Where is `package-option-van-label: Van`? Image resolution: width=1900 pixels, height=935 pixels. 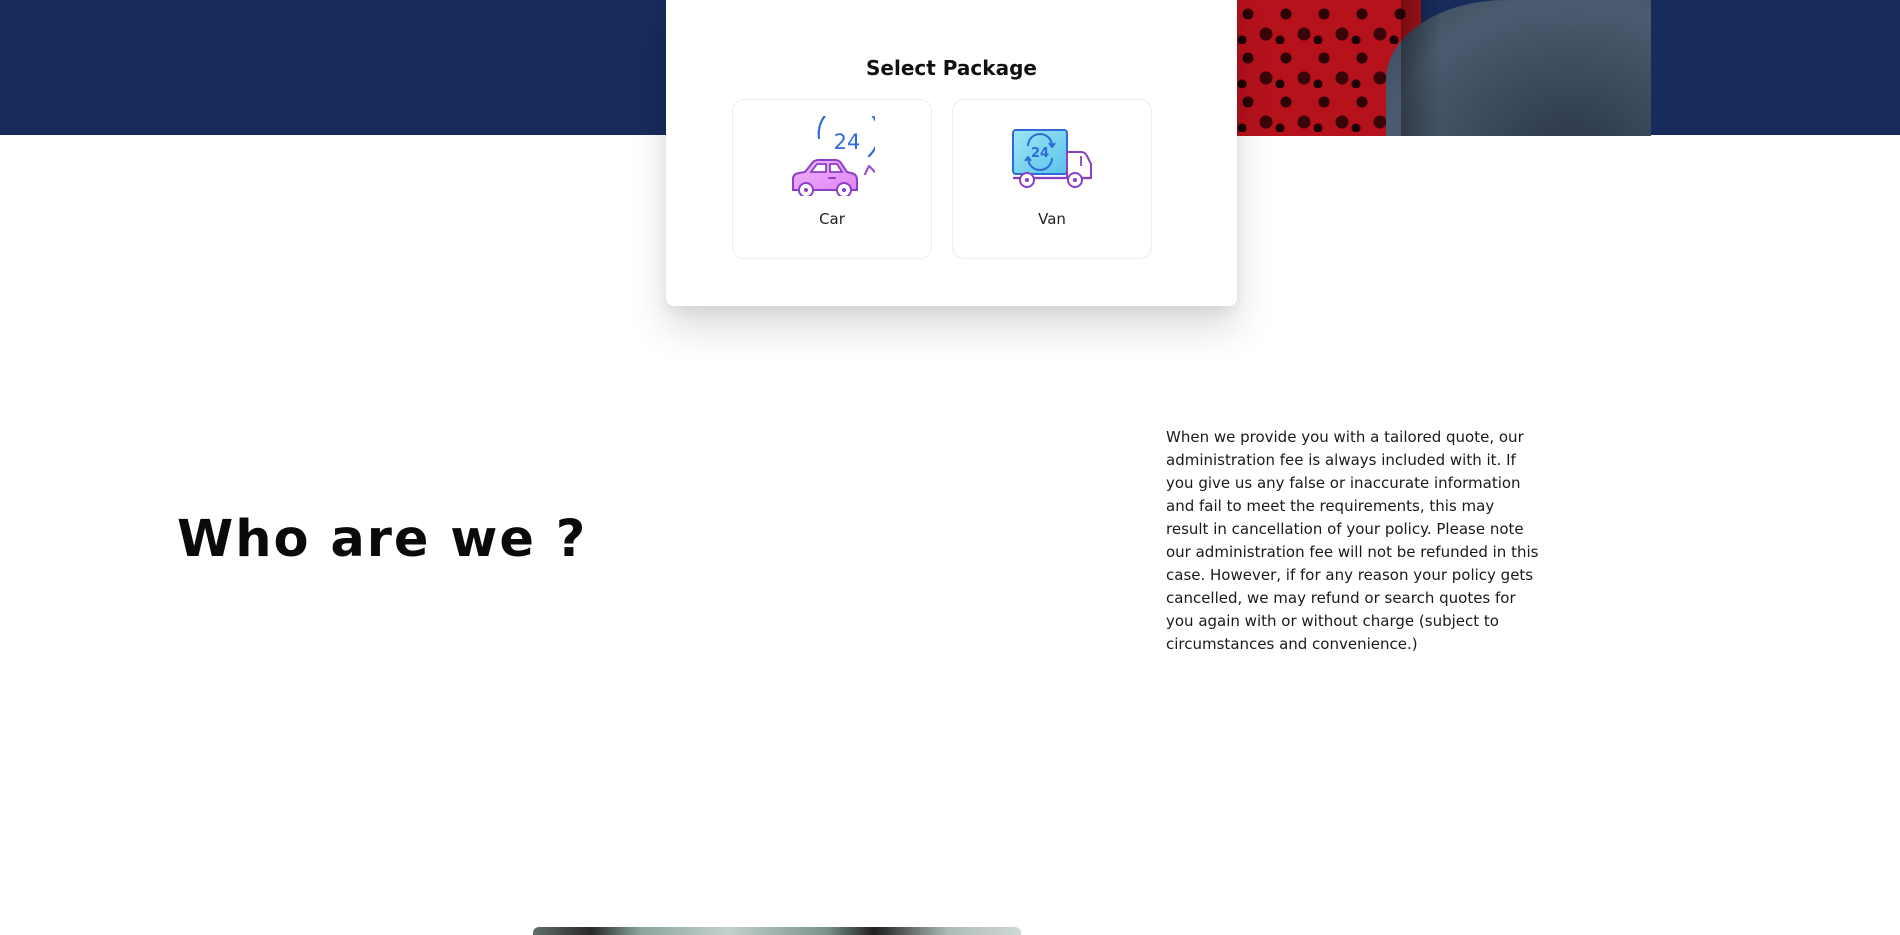
package-option-van-label: Van is located at coordinates (1052, 219).